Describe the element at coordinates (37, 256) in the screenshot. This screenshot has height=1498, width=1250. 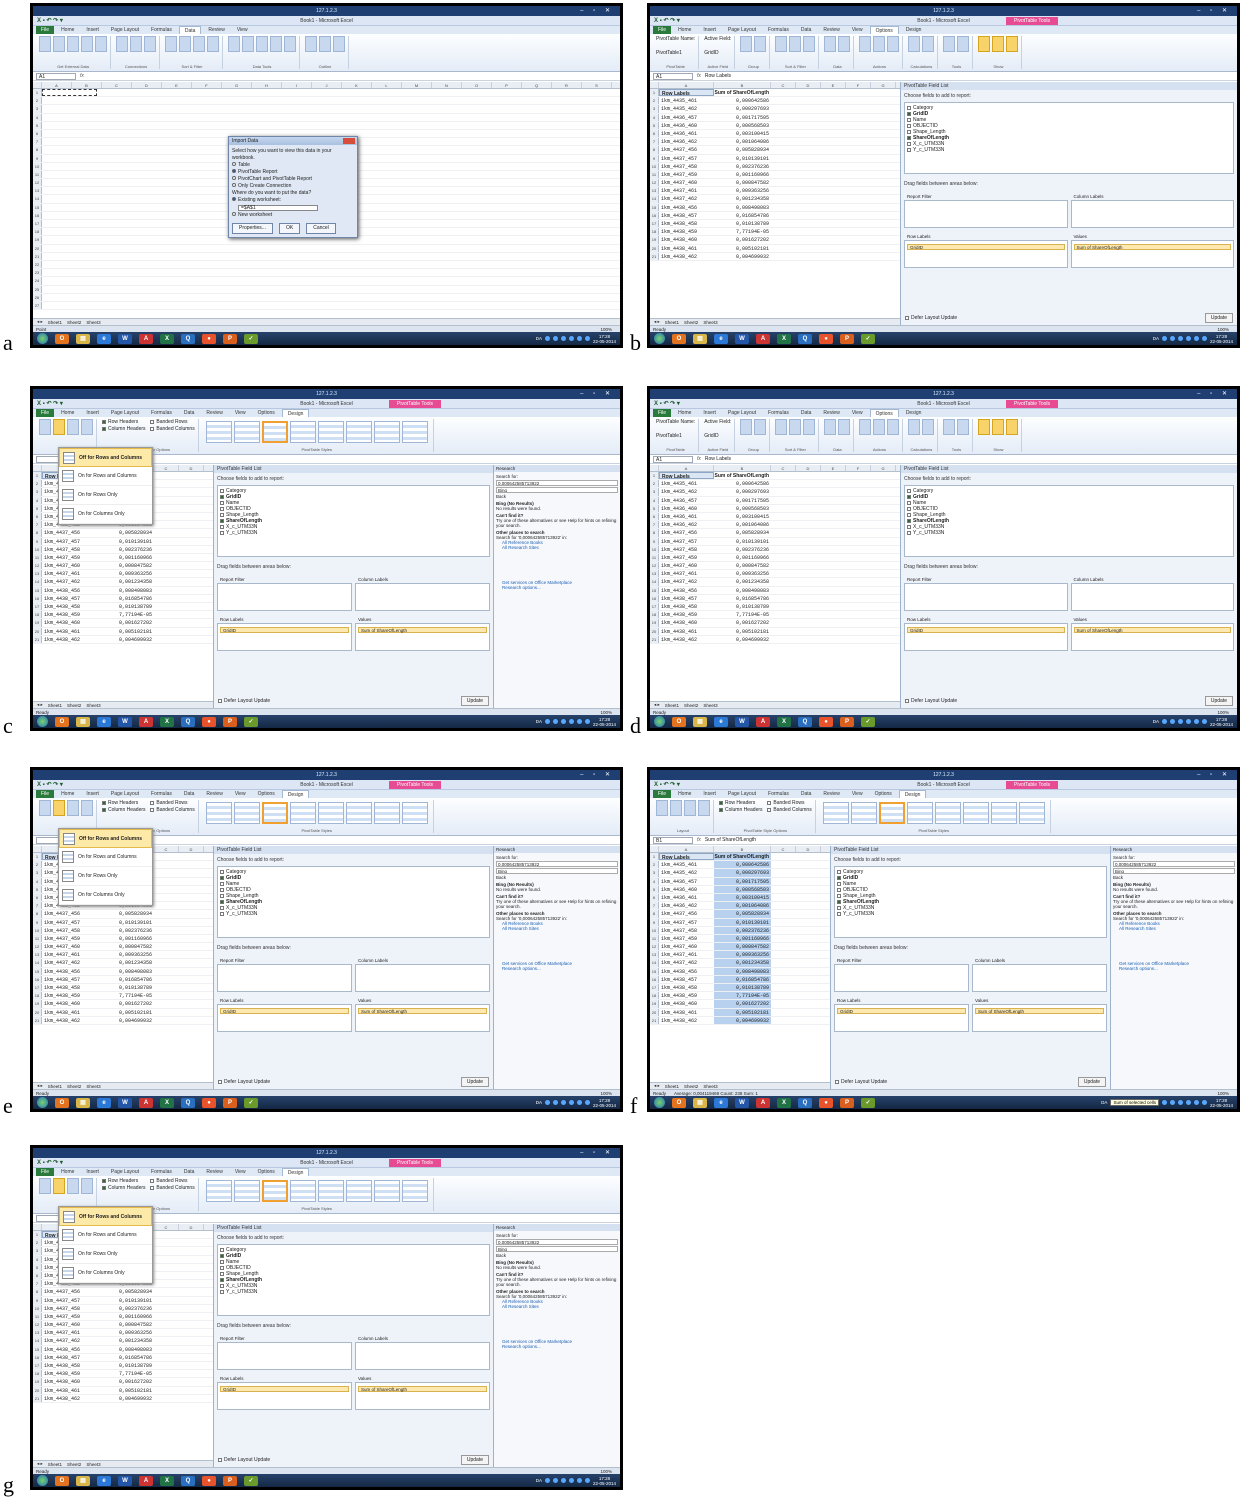
I see `row-number: 21` at that location.